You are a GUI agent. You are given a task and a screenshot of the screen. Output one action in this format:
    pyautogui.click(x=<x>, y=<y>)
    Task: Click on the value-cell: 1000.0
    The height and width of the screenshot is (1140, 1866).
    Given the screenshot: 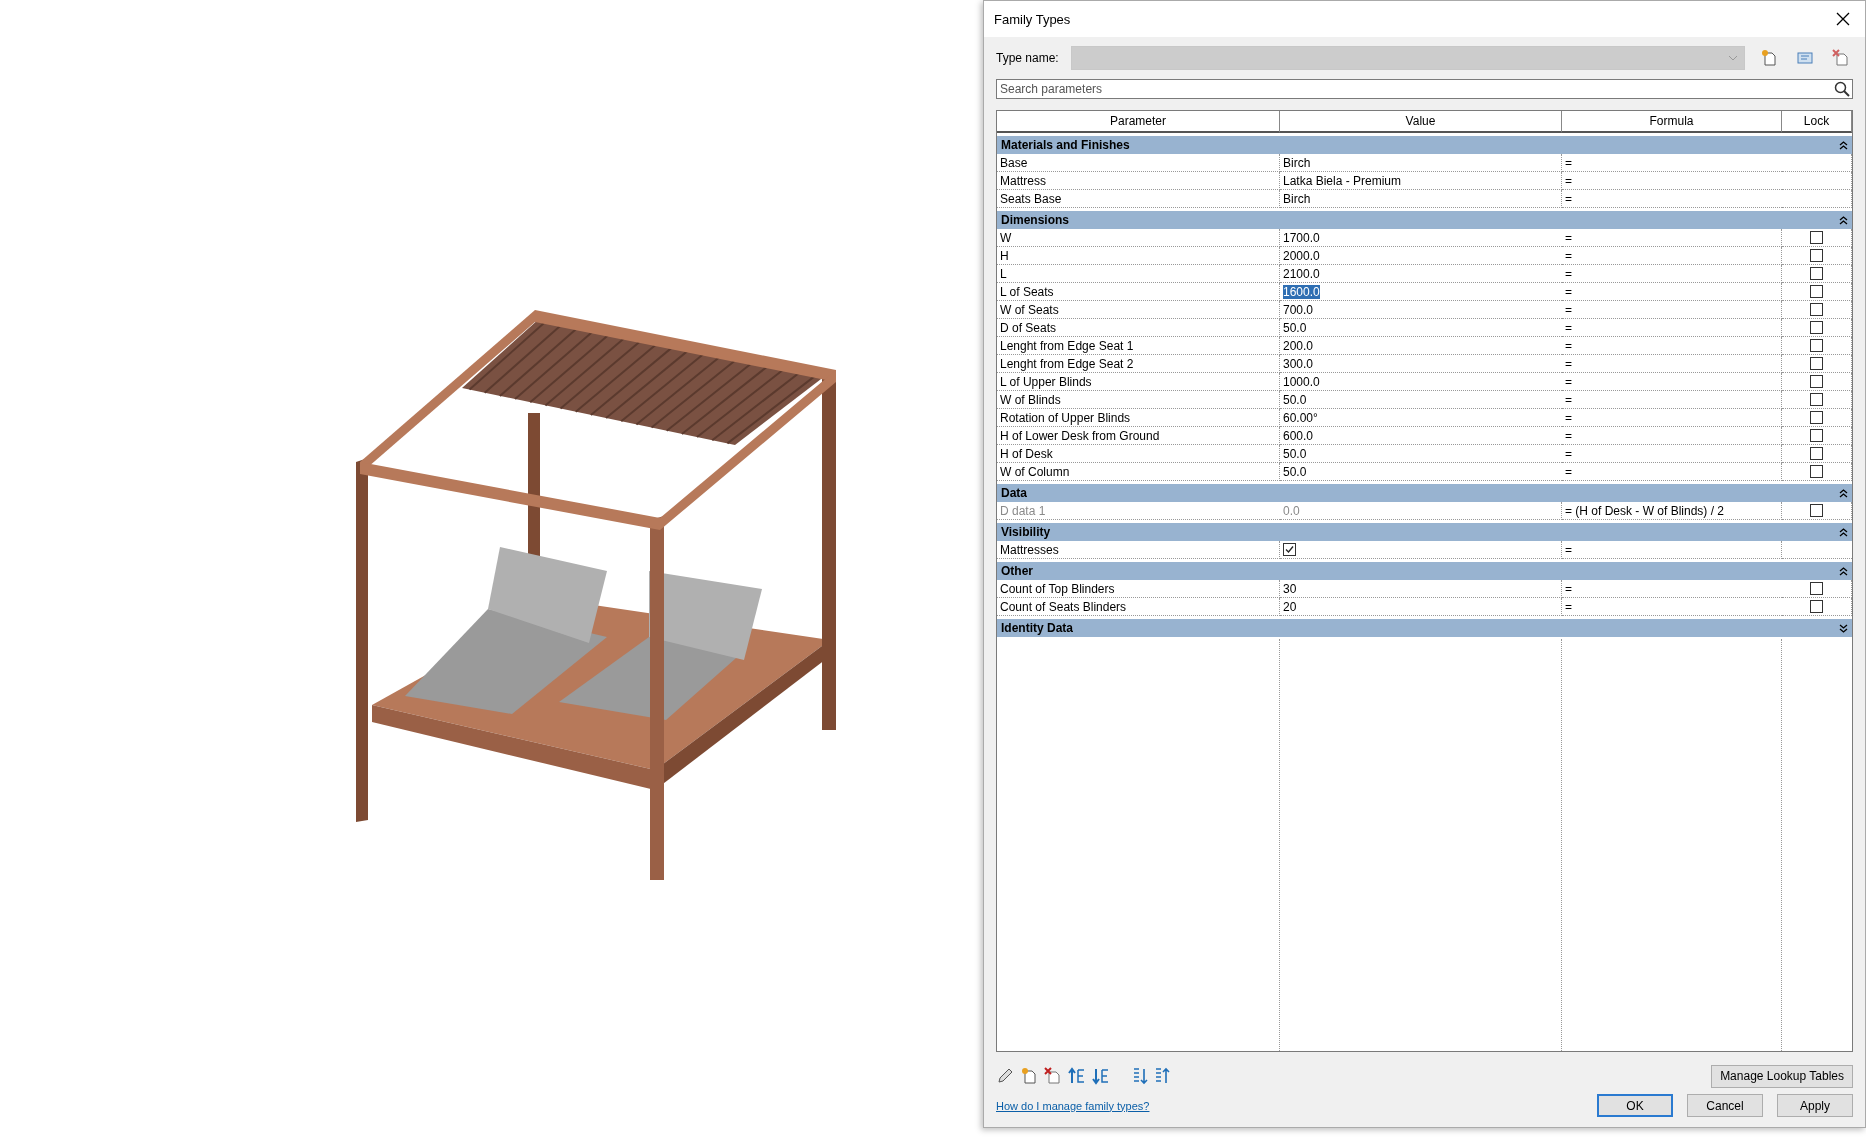 What is the action you would take?
    pyautogui.click(x=1301, y=381)
    